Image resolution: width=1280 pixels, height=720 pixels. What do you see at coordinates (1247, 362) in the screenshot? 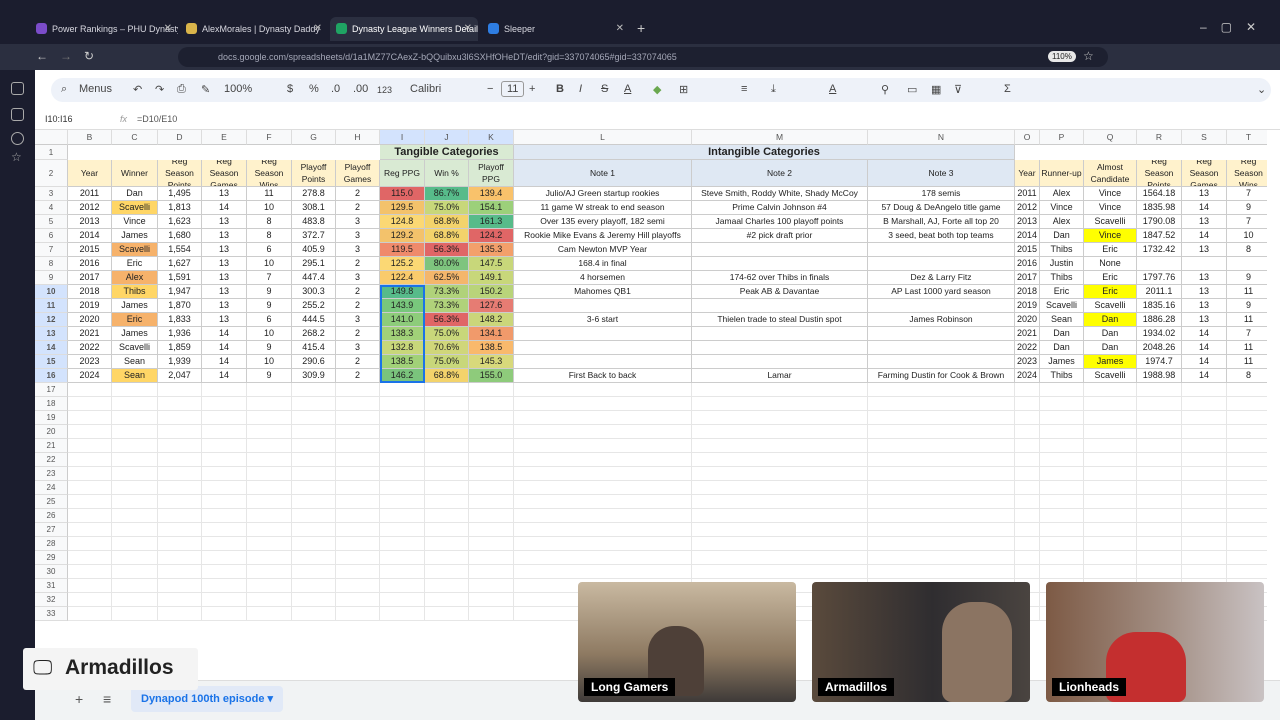
I see `table-cell: 11` at bounding box center [1247, 362].